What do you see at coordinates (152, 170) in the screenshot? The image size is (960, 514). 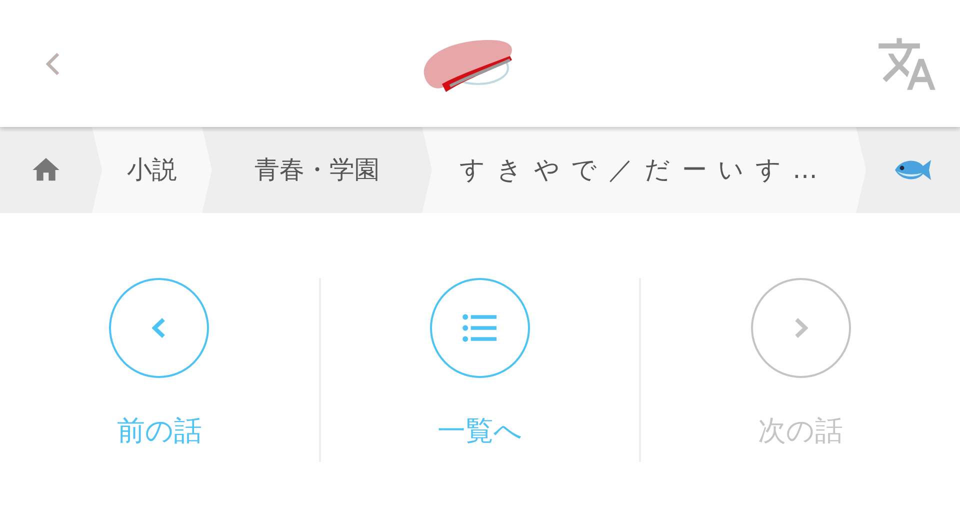 I see `breadcrumb-link: 小説` at bounding box center [152, 170].